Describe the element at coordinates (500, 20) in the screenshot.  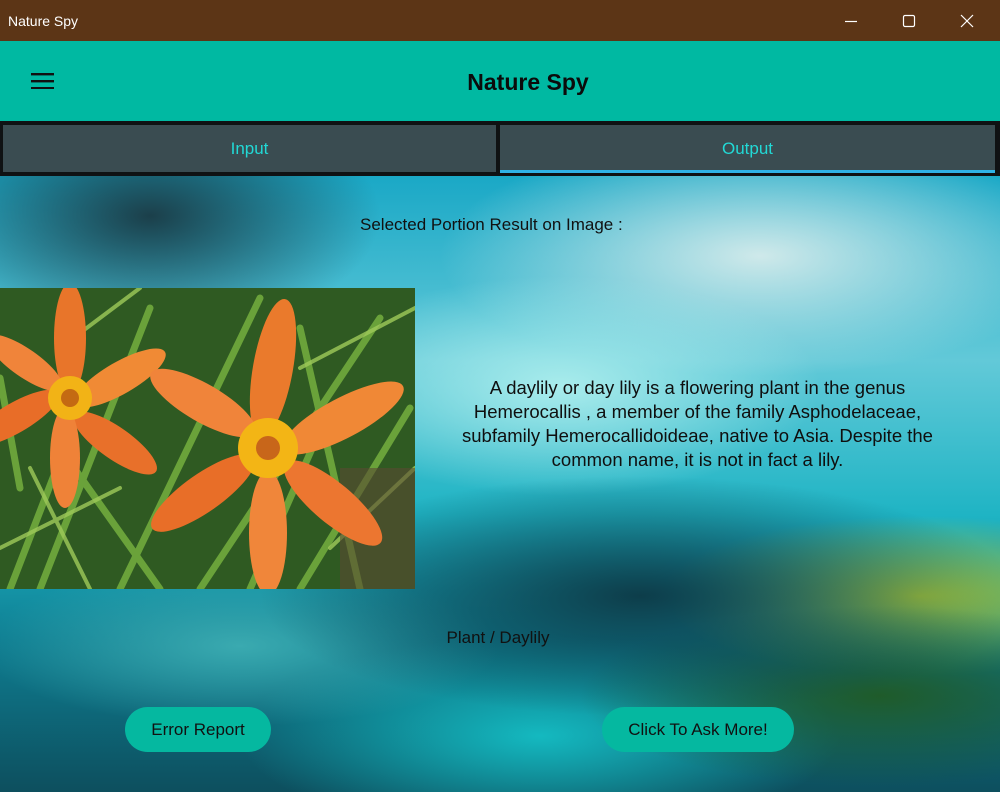
I see `window-titlebar: Nature Spy` at that location.